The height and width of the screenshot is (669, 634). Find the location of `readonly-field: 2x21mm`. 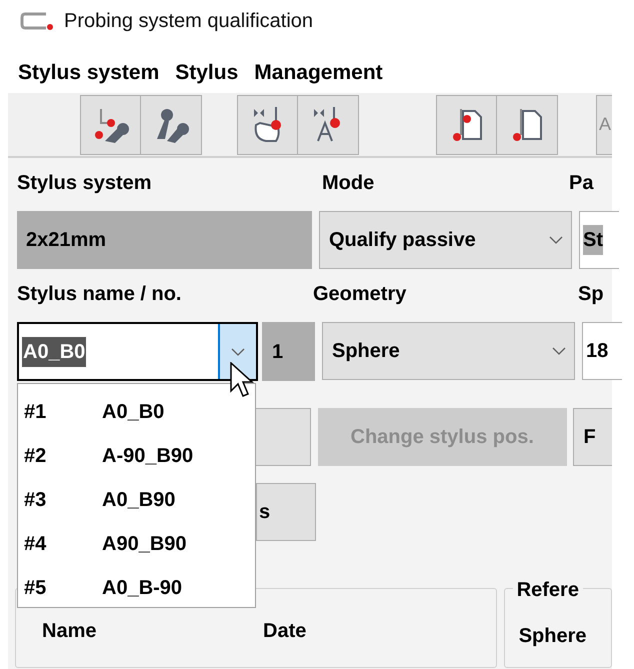

readonly-field: 2x21mm is located at coordinates (164, 240).